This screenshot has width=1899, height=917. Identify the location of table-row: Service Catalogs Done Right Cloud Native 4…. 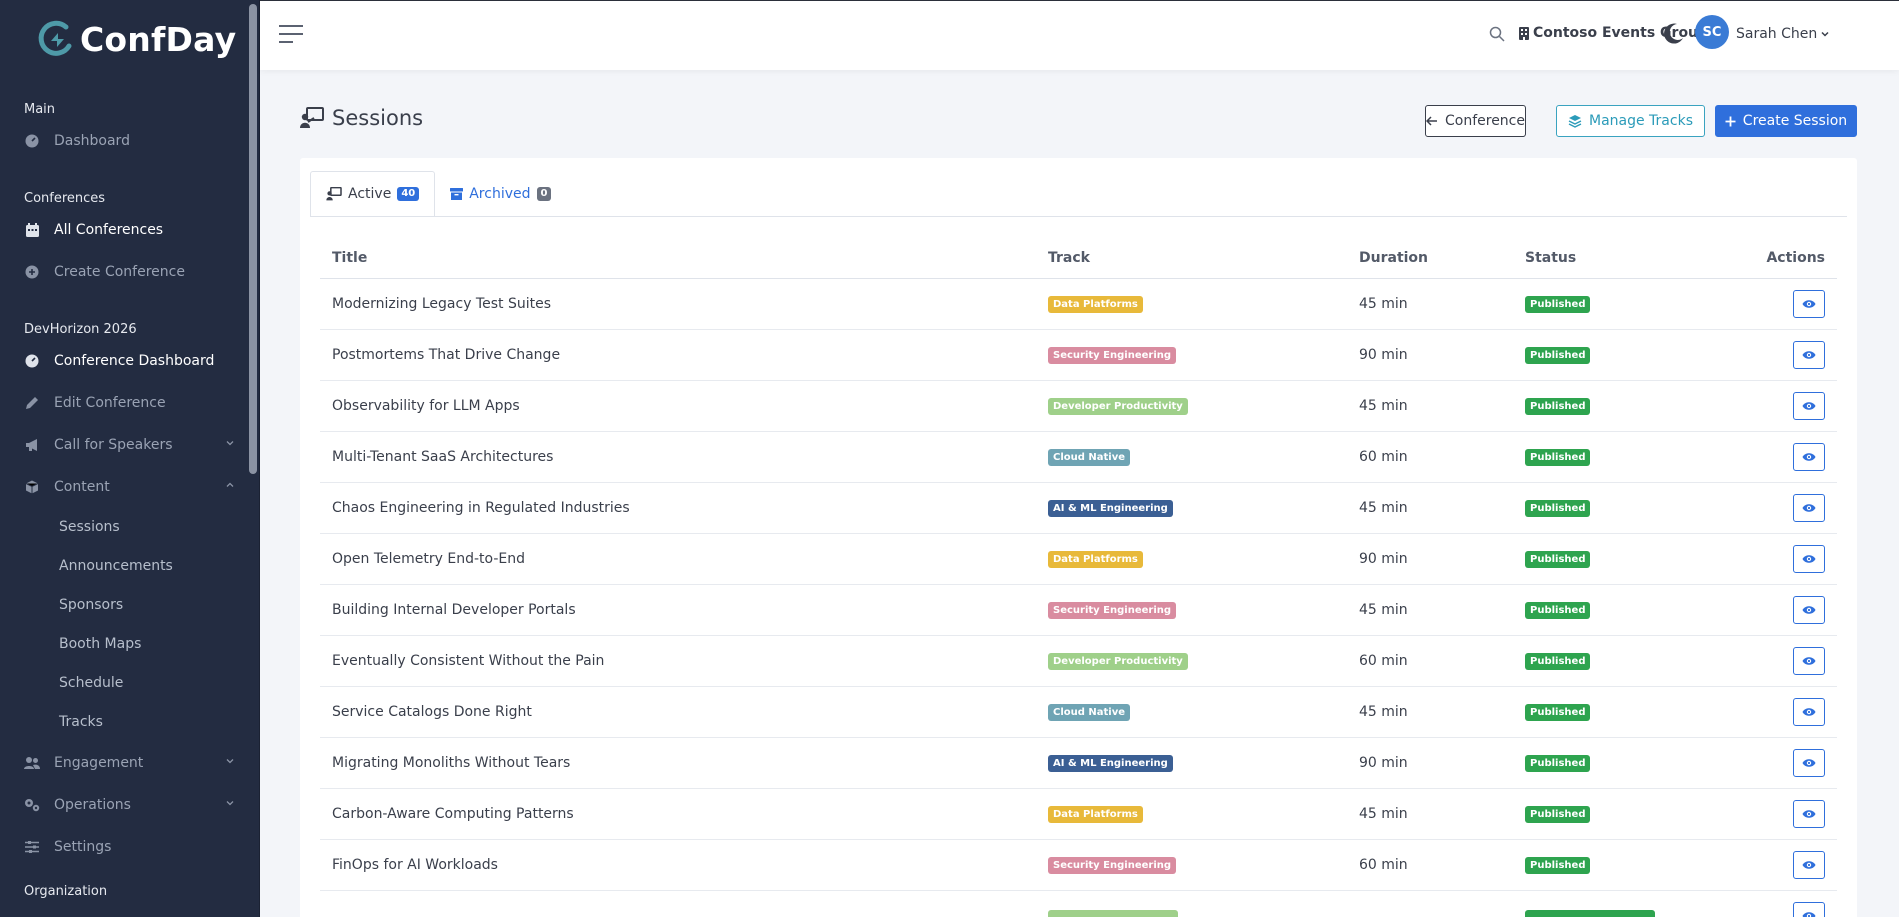
(1078, 712).